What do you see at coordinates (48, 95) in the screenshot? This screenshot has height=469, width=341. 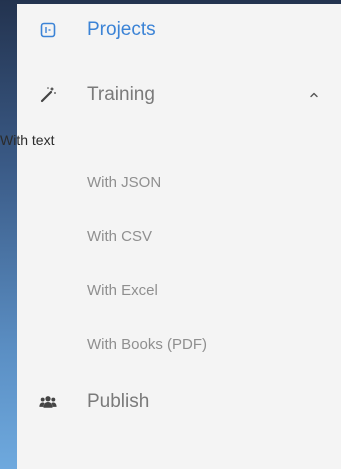 I see `magic-wand-icon` at bounding box center [48, 95].